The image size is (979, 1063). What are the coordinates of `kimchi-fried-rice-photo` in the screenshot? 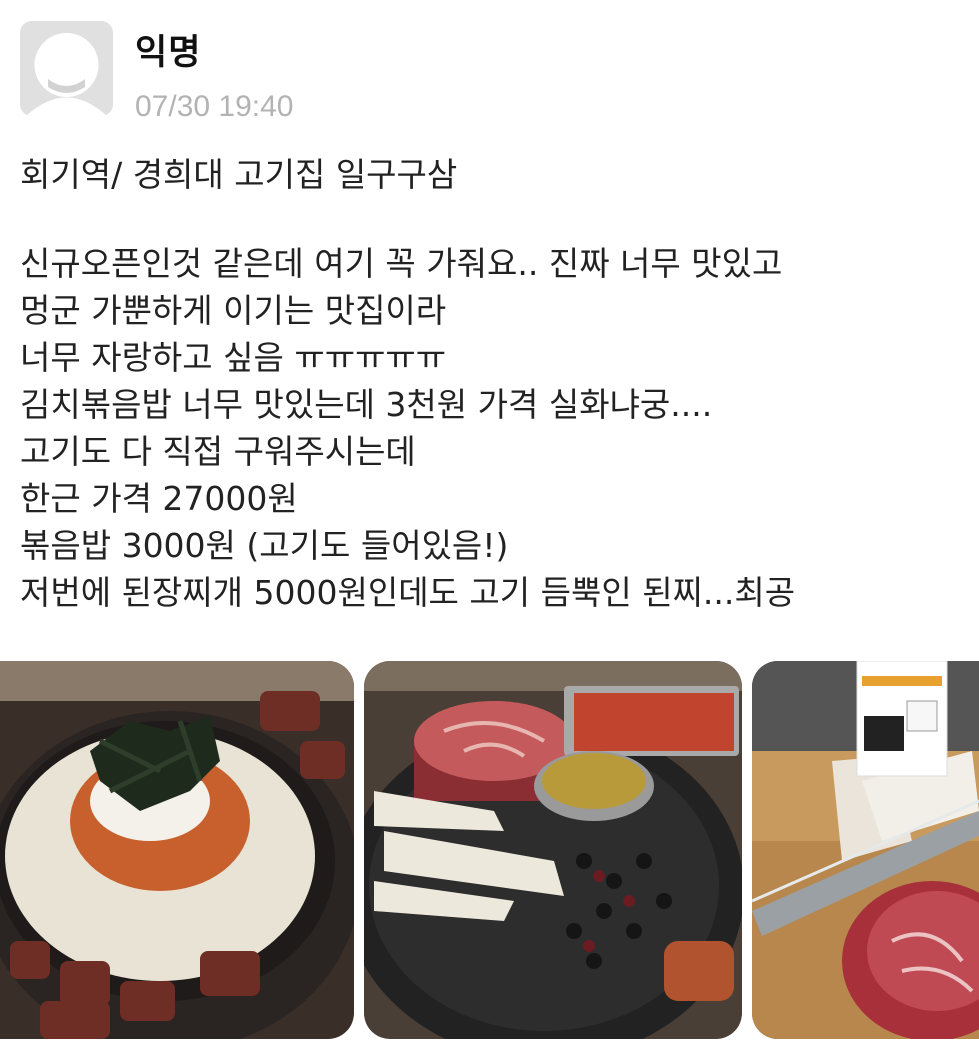 It's located at (177, 850).